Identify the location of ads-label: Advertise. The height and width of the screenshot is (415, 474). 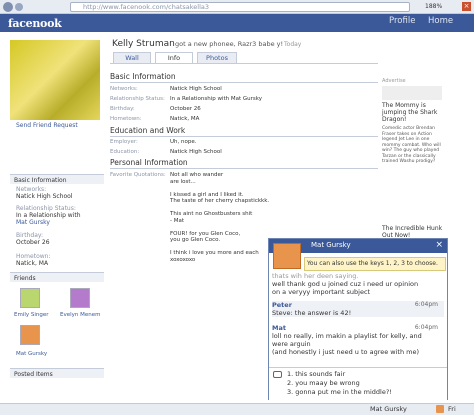
(394, 81).